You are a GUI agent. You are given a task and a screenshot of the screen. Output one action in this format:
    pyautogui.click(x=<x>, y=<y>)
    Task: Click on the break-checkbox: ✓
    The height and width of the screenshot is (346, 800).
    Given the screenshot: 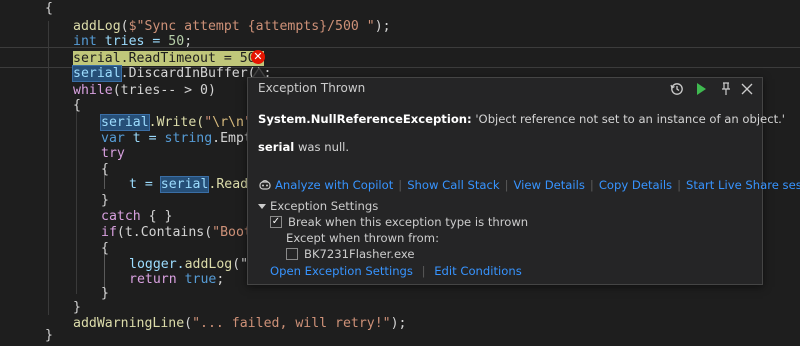 What is the action you would take?
    pyautogui.click(x=276, y=221)
    